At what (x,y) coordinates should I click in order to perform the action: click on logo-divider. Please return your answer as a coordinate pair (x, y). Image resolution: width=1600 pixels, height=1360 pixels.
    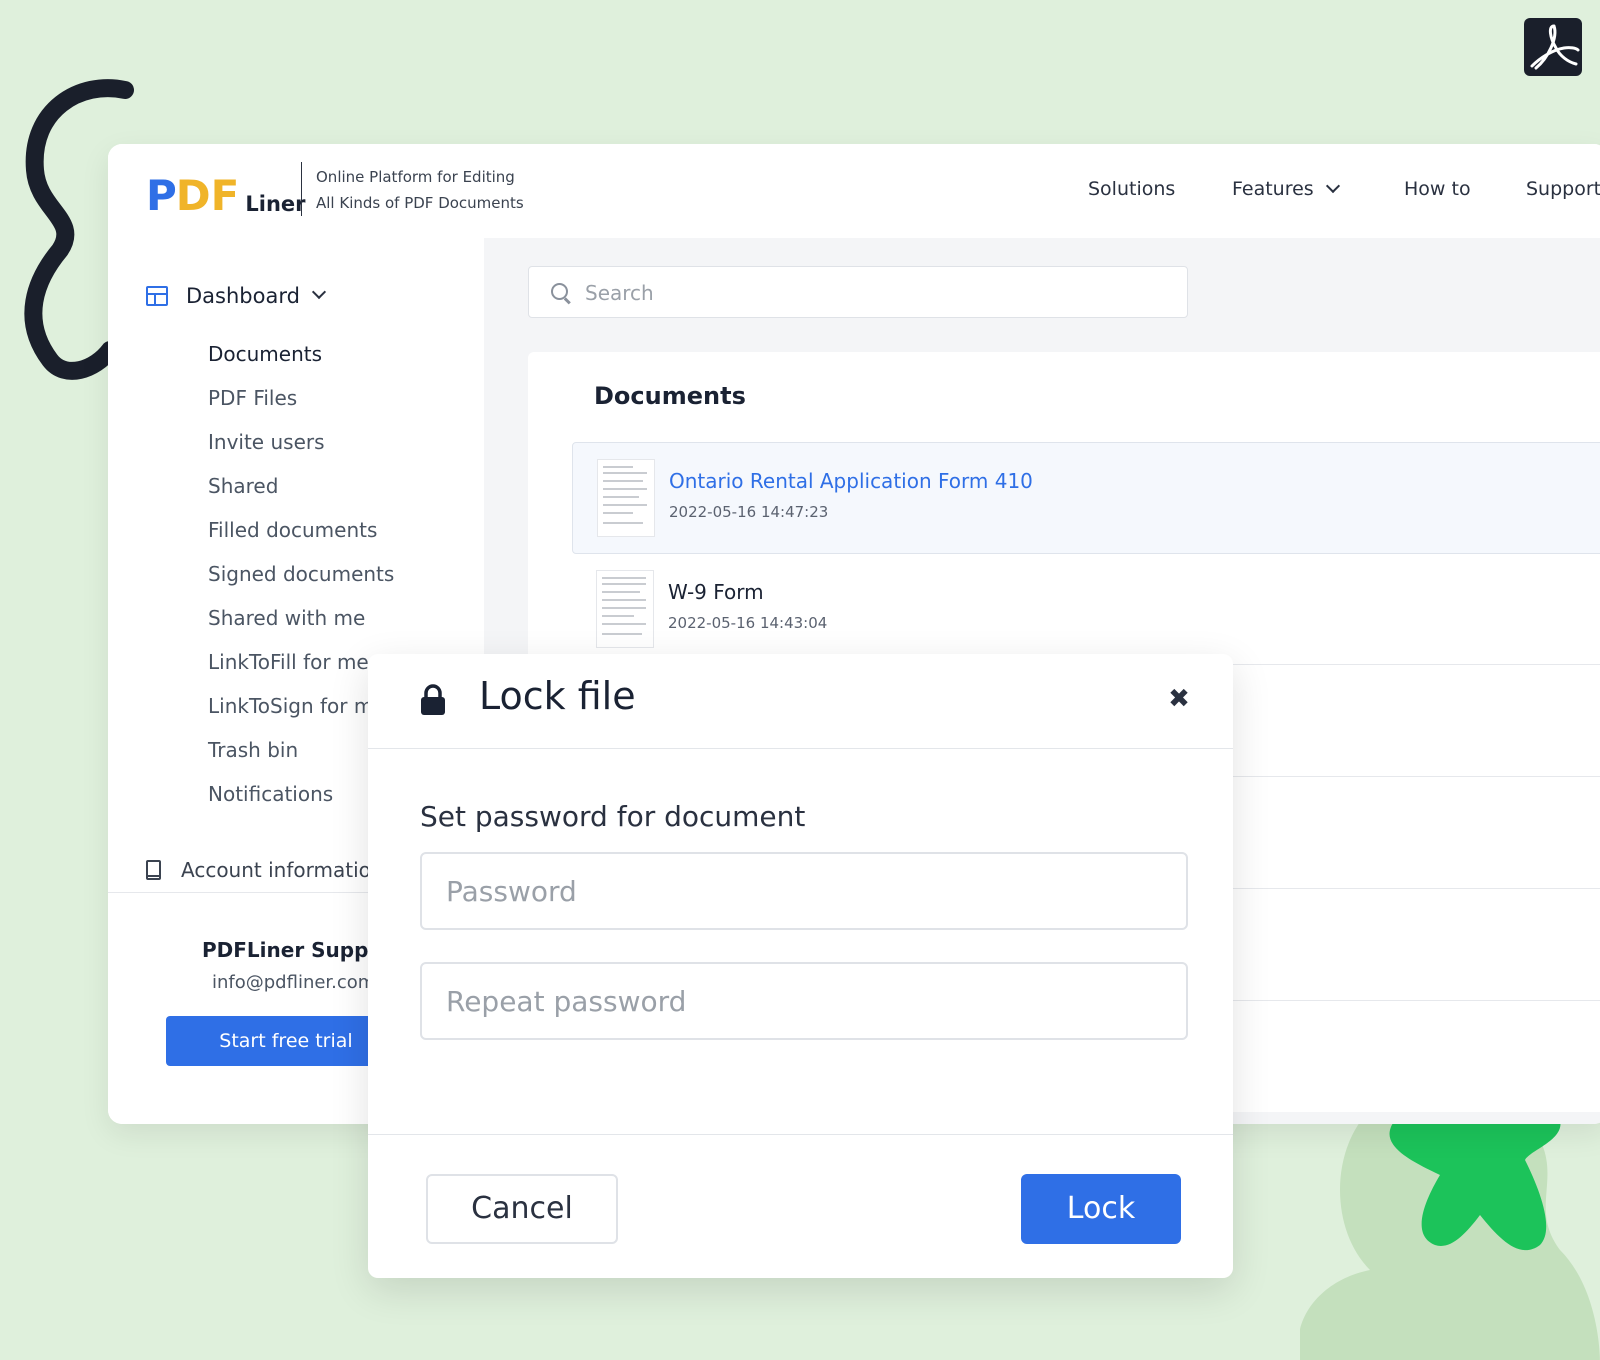
    Looking at the image, I should click on (301, 189).